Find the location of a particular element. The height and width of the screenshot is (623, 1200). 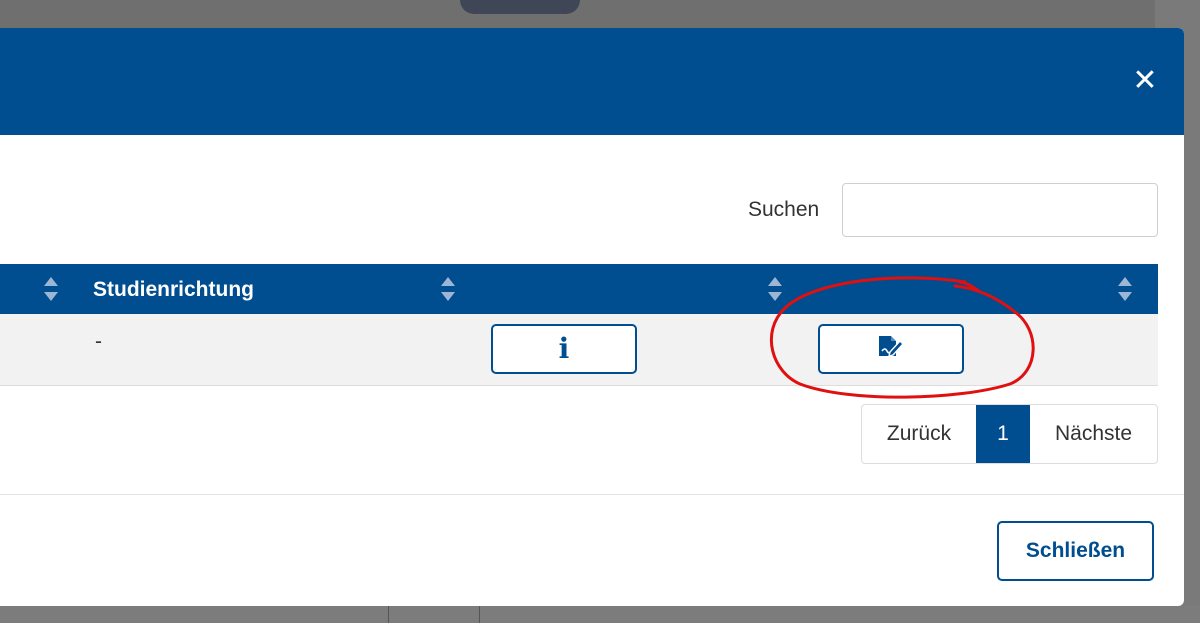

table-header: Studienrichtung is located at coordinates (579, 289).